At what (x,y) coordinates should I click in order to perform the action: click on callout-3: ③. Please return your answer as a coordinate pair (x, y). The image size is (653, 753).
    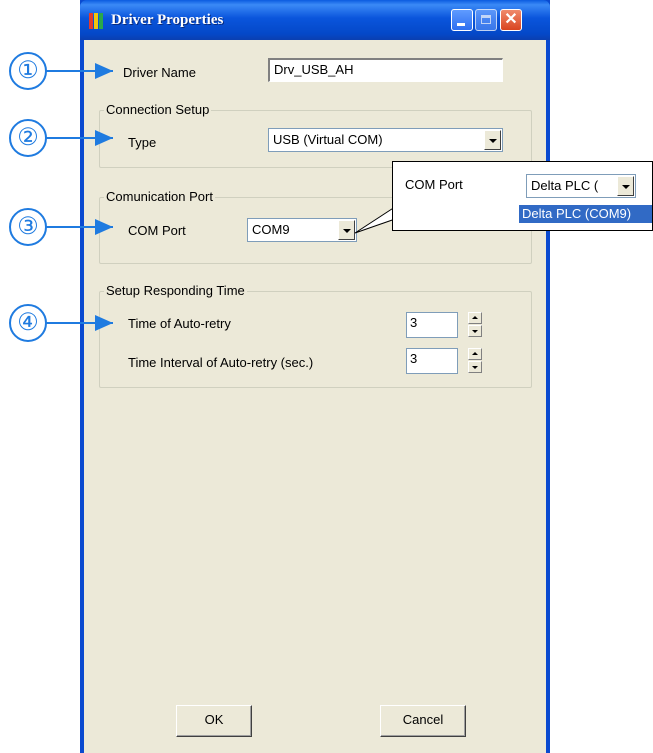
    Looking at the image, I should click on (28, 227).